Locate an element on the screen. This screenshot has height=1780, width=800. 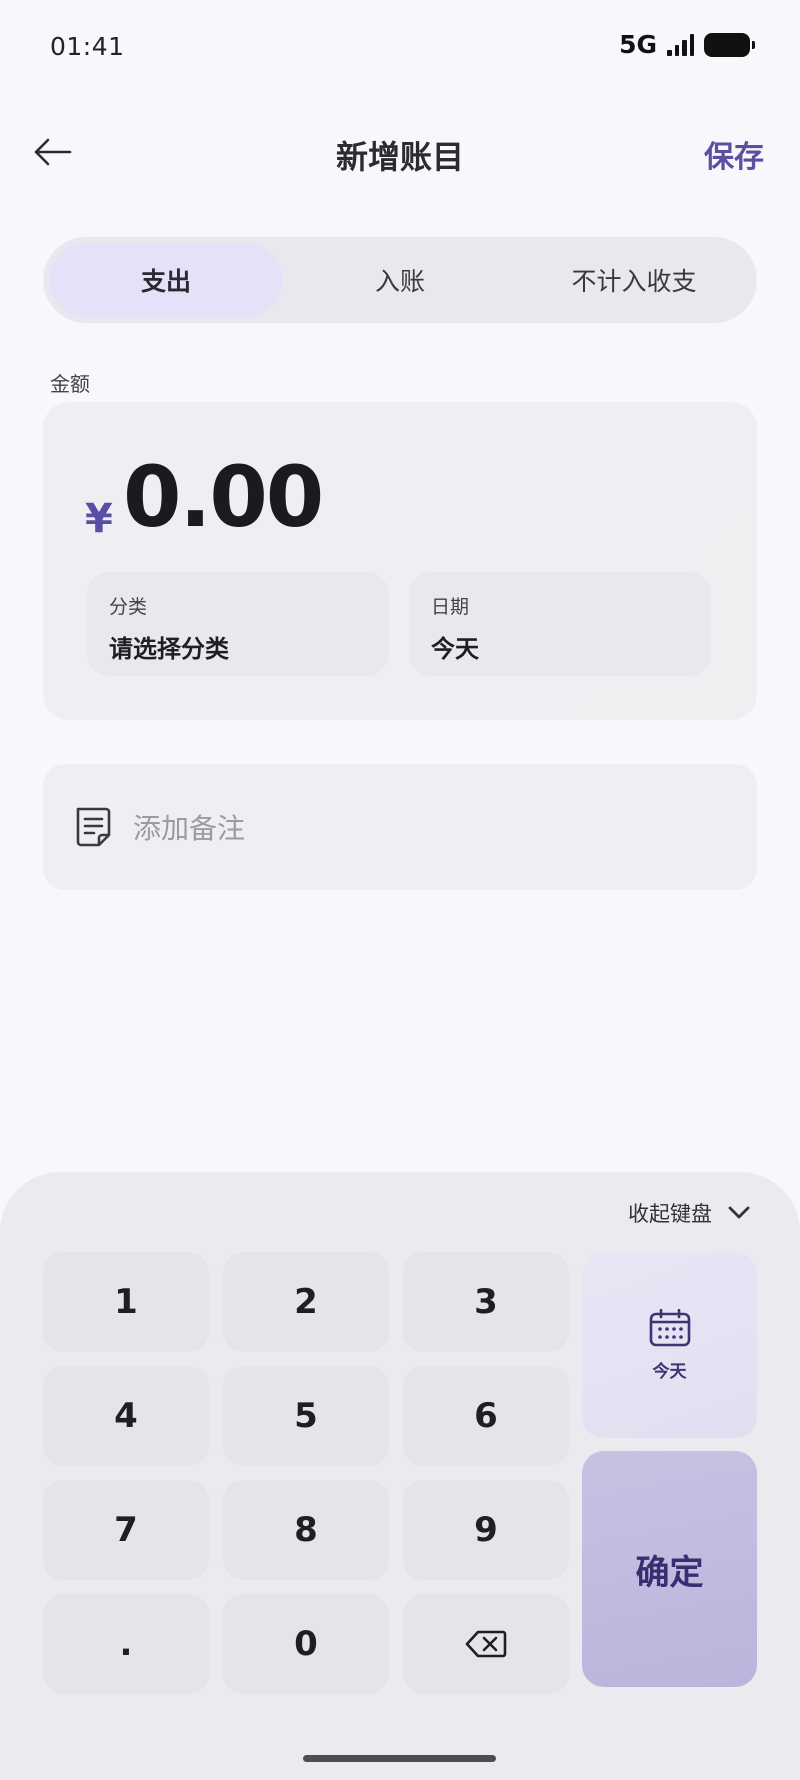
key-9: 9 is located at coordinates (486, 1530).